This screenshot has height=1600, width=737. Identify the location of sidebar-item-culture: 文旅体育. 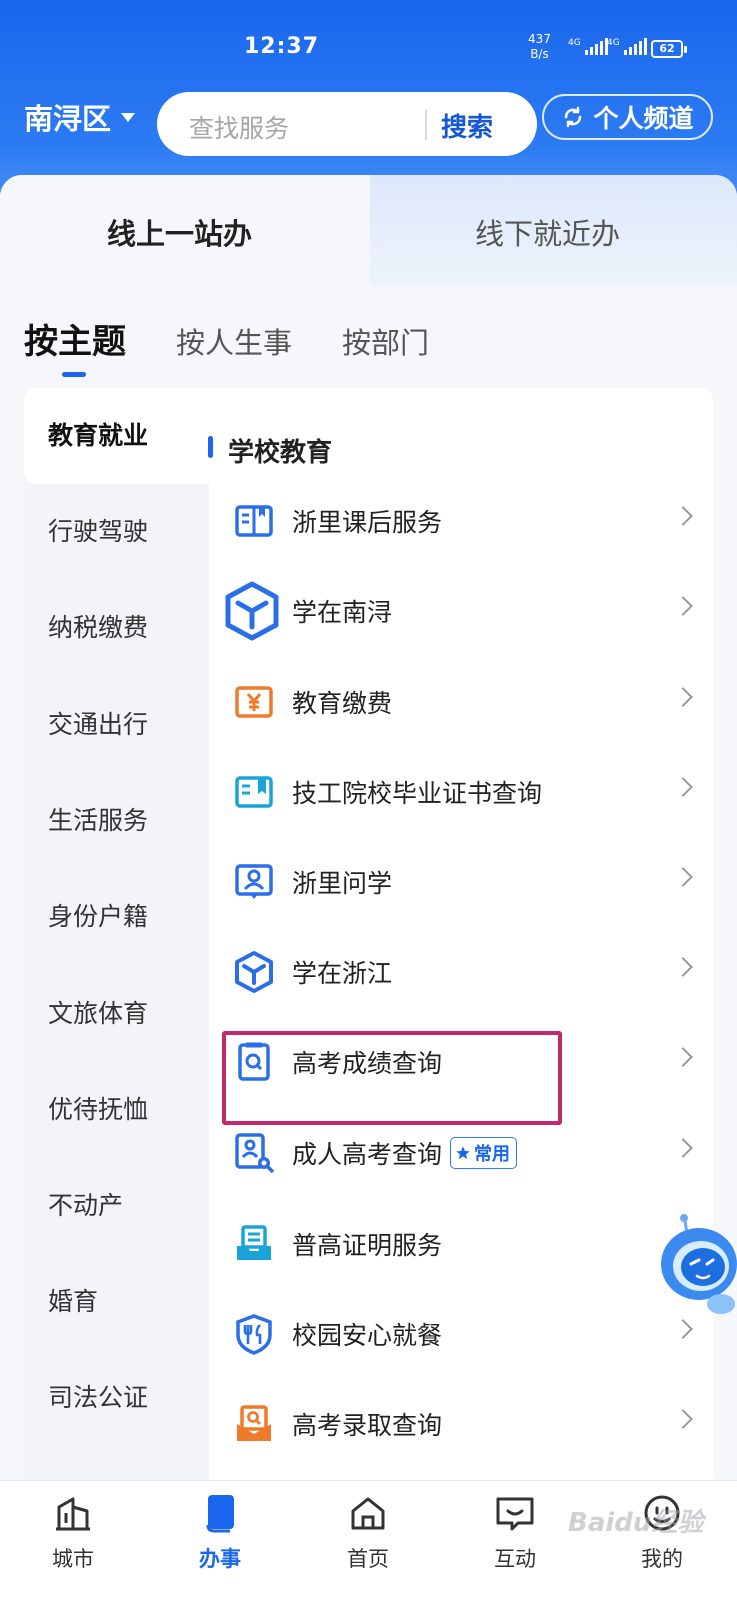
(116, 1014).